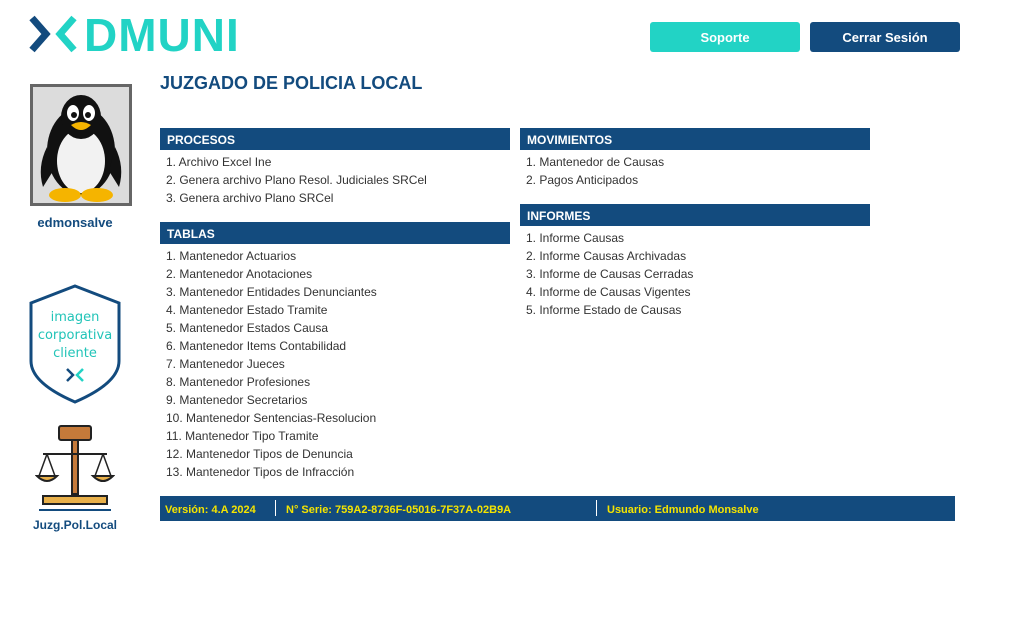 The width and height of the screenshot is (1027, 633). I want to click on menu-item: 2. Informe Causas Archivadas, so click(698, 256).